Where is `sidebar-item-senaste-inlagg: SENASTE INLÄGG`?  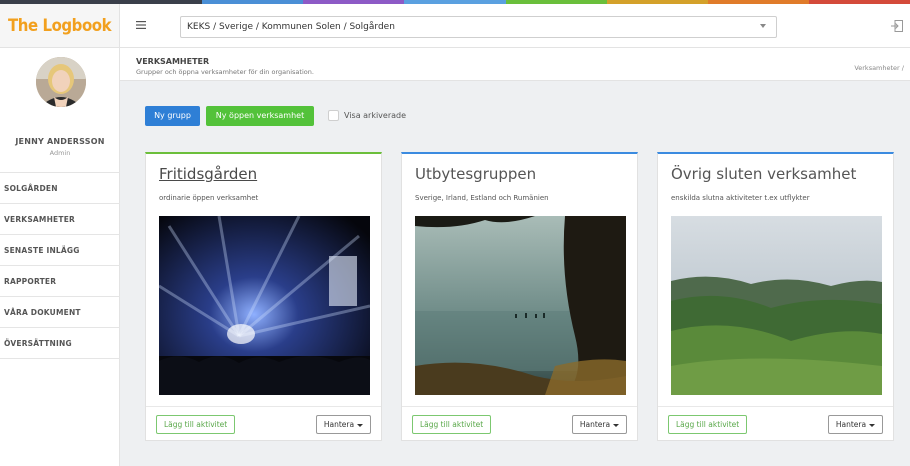 sidebar-item-senaste-inlagg: SENASTE INLÄGG is located at coordinates (60, 250).